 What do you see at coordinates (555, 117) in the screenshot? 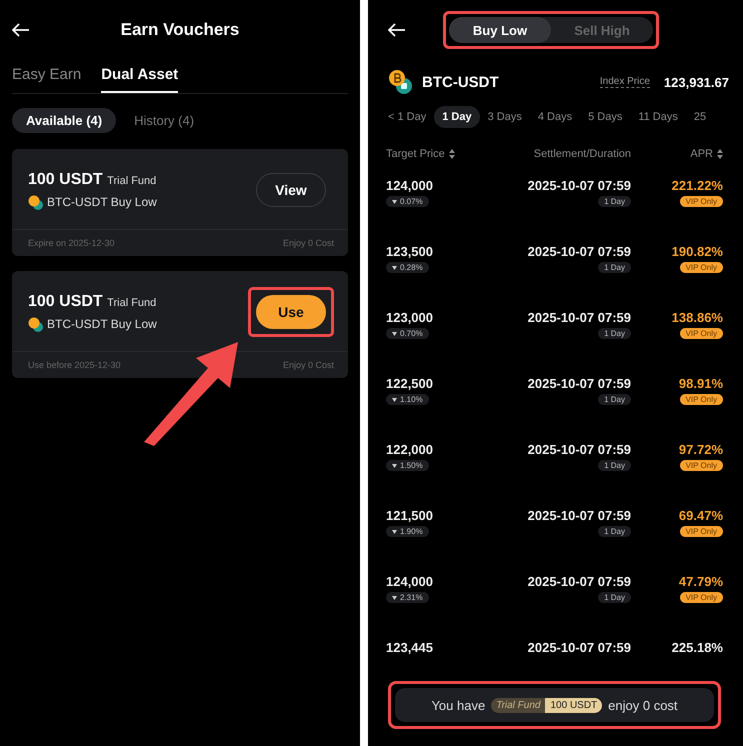
I see `duration-tab: 4 Days` at bounding box center [555, 117].